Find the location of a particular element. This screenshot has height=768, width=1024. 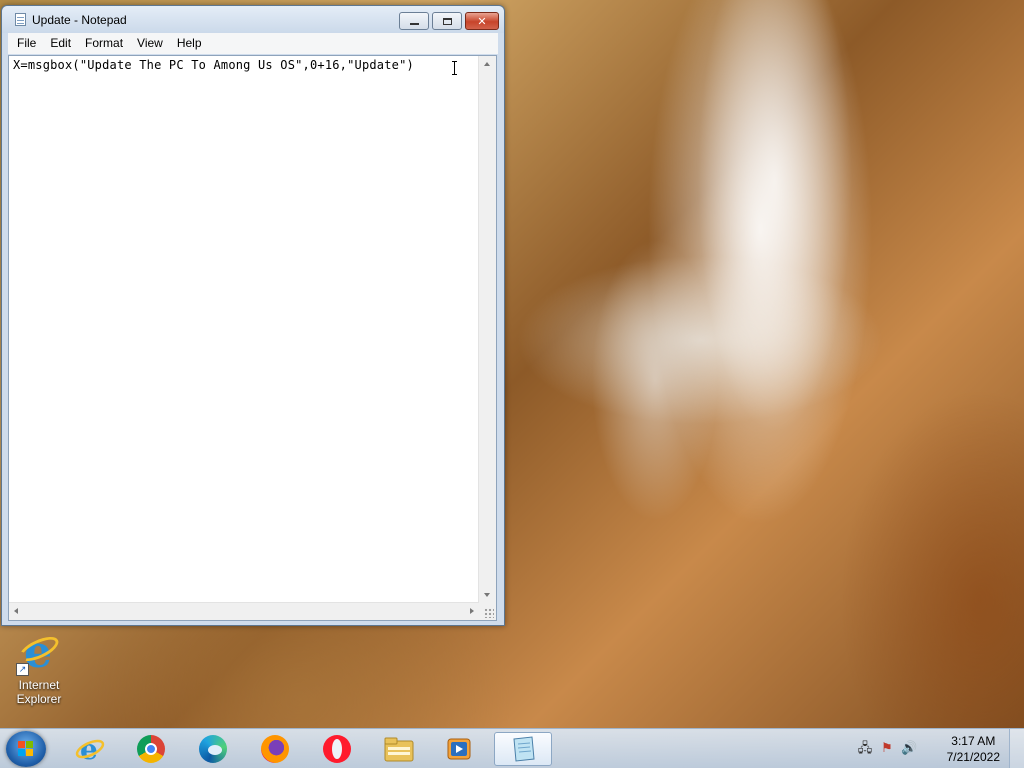

opera-icon is located at coordinates (337, 749).